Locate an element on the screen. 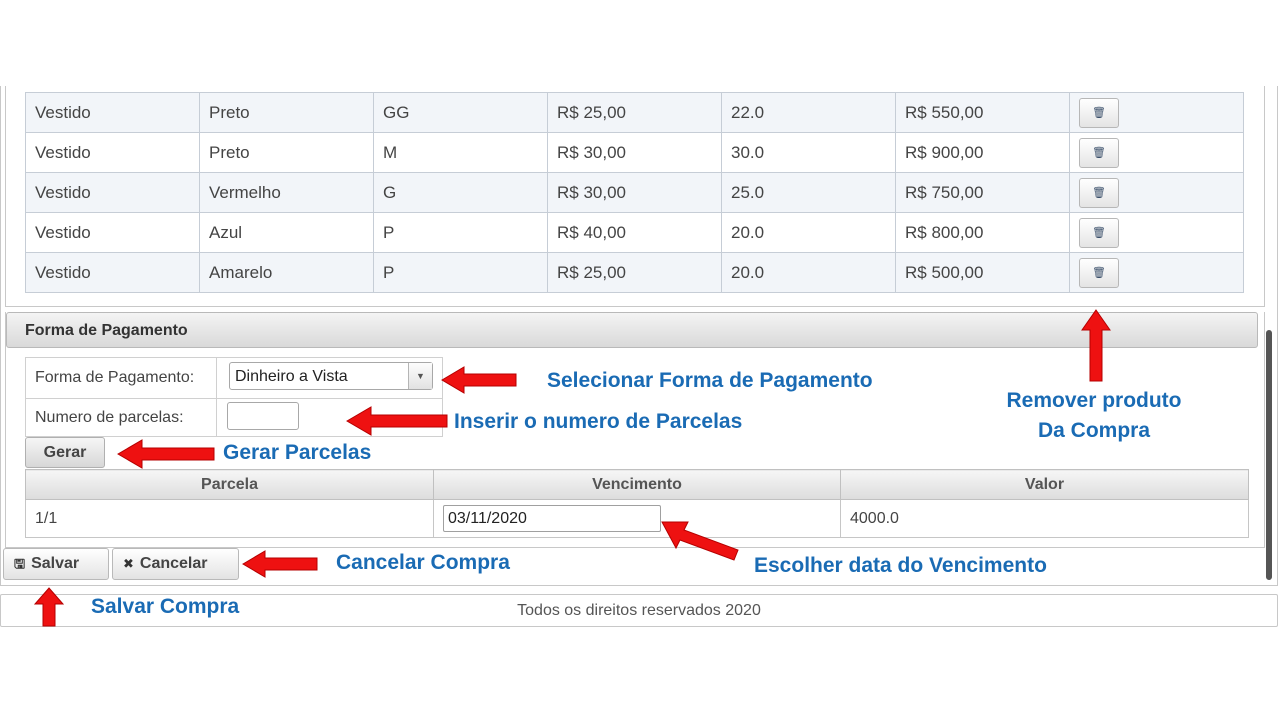 This screenshot has width=1280, height=720. cancel-button-label: Cancelar is located at coordinates (173, 563).